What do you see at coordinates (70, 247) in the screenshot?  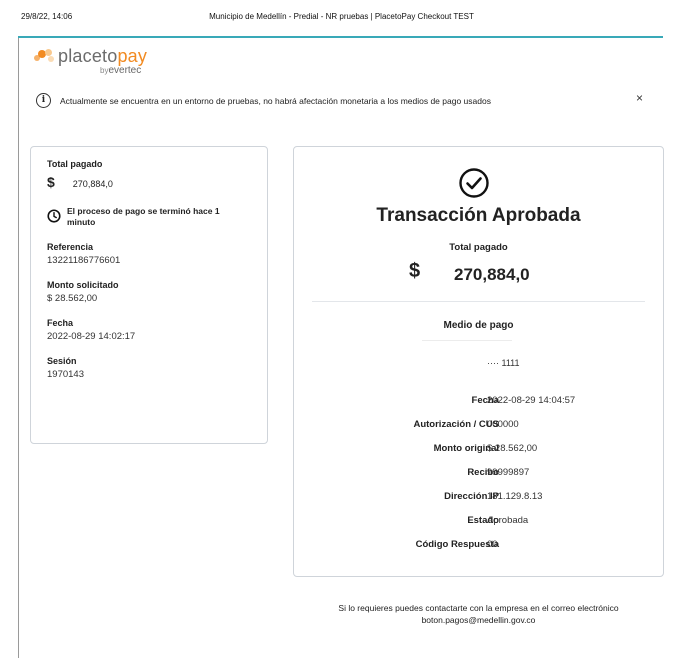 I see `reference-label: Referencia` at bounding box center [70, 247].